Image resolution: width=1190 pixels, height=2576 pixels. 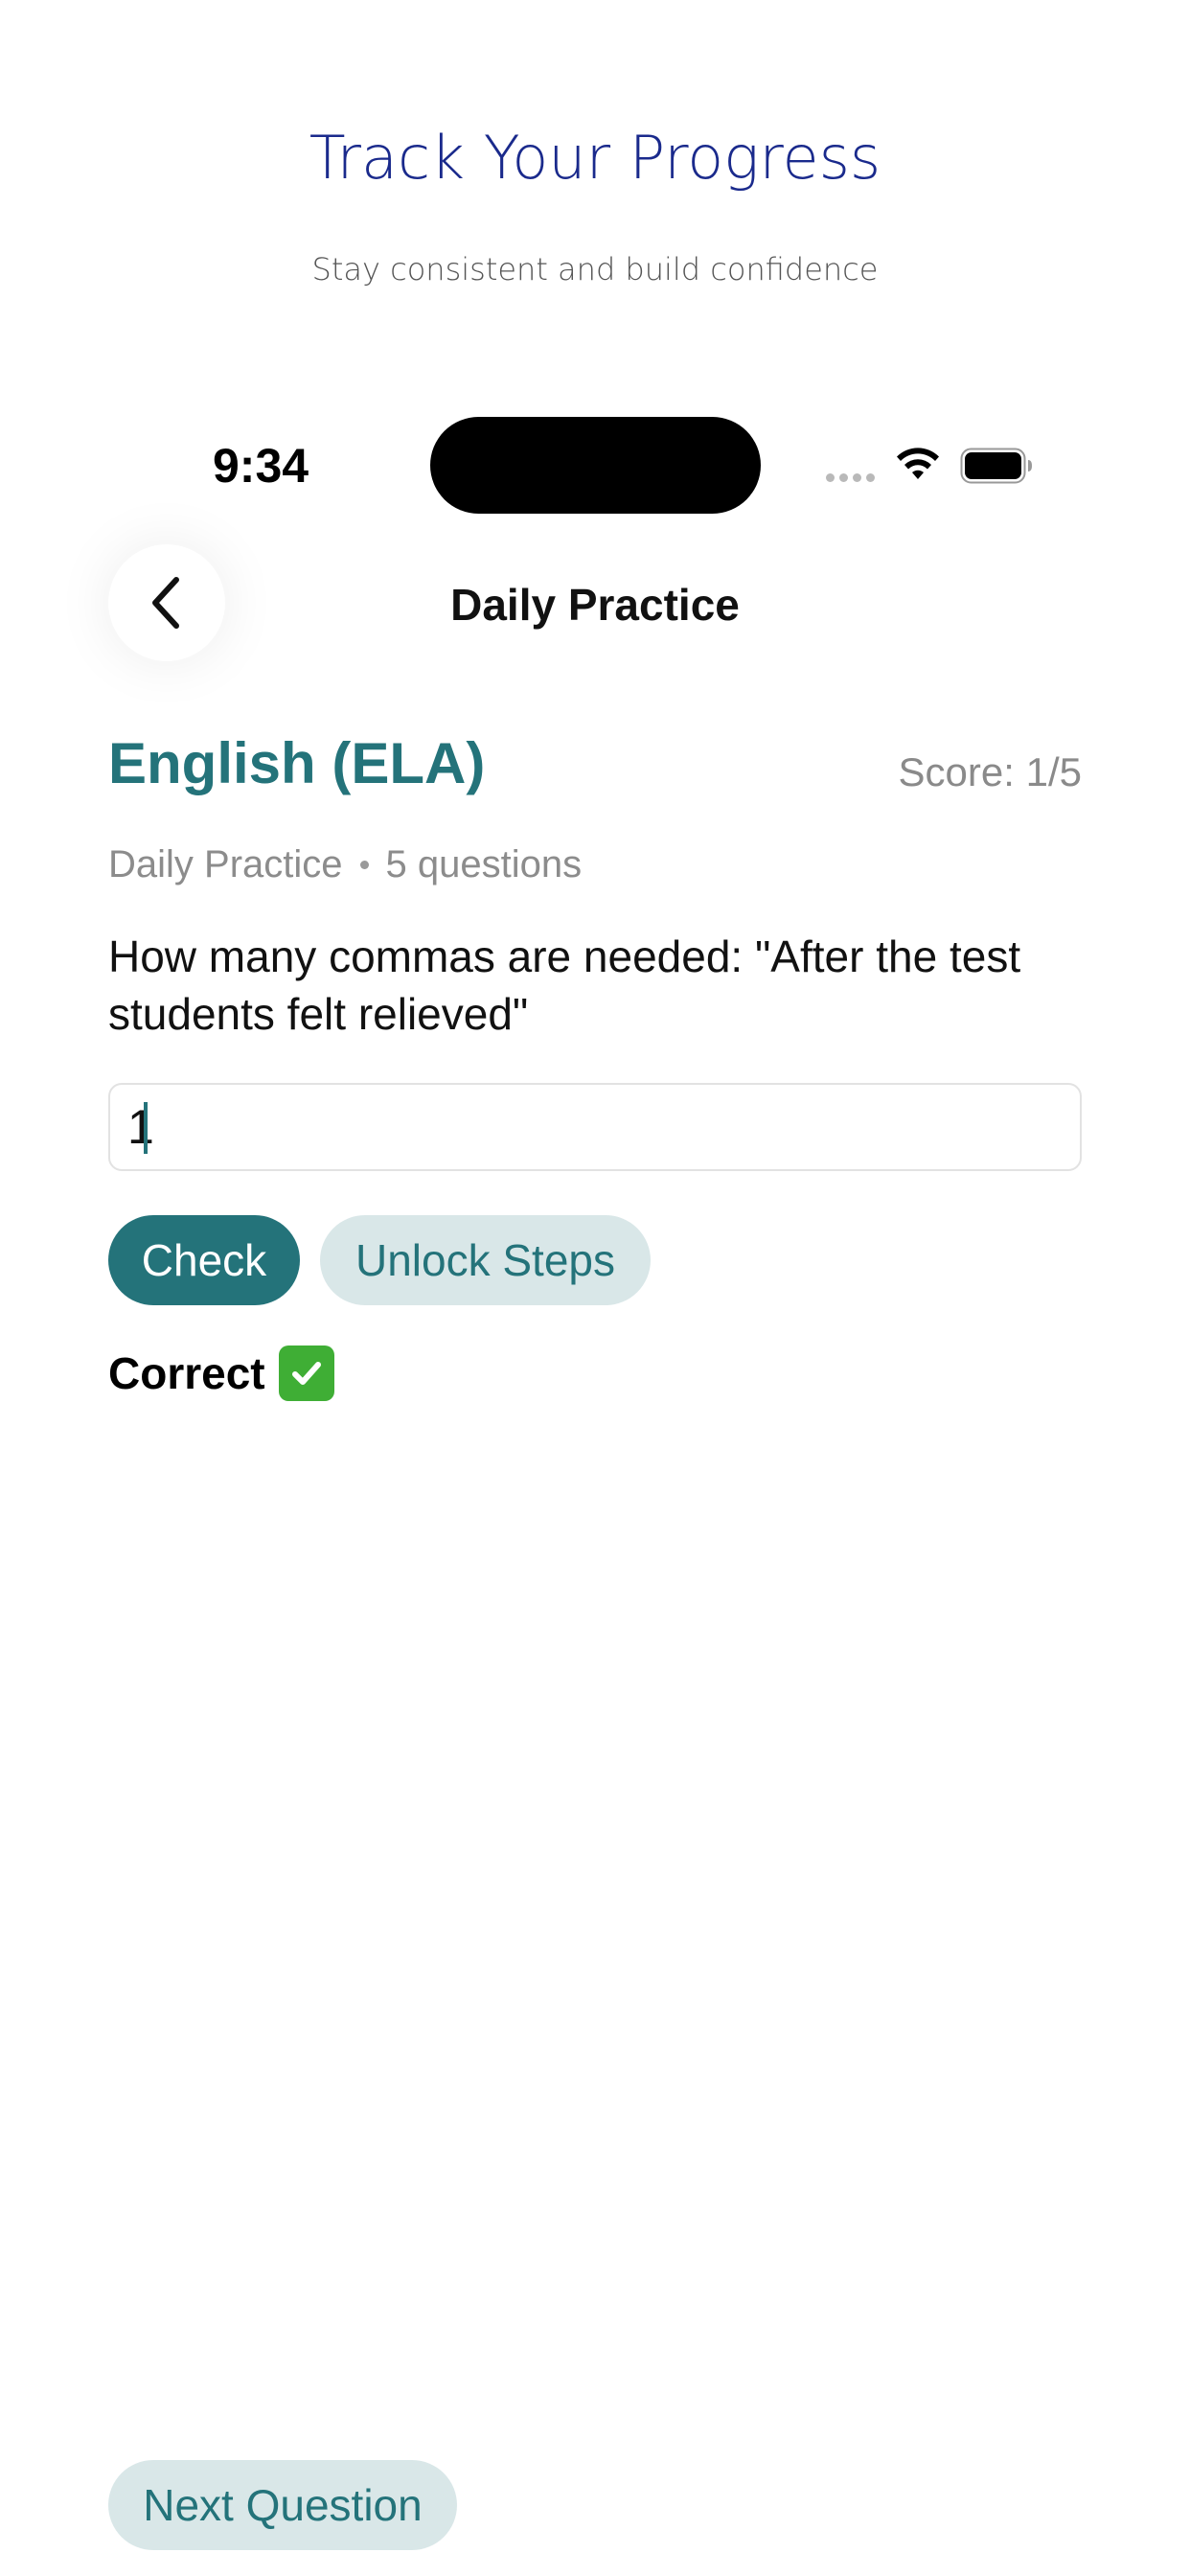 I want to click on feedback-label: Correct, so click(x=187, y=1373).